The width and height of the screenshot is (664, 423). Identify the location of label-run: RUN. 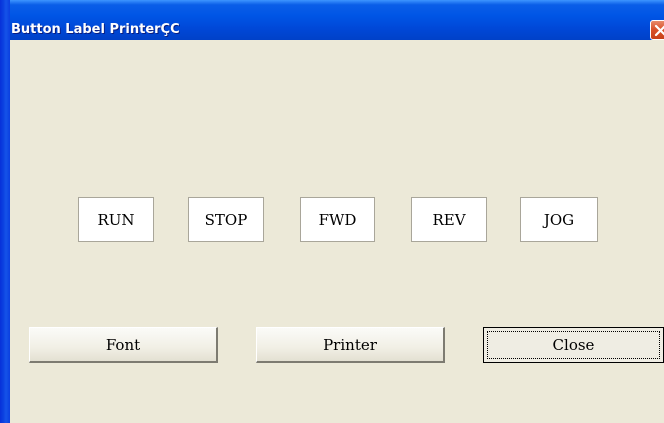
(116, 219).